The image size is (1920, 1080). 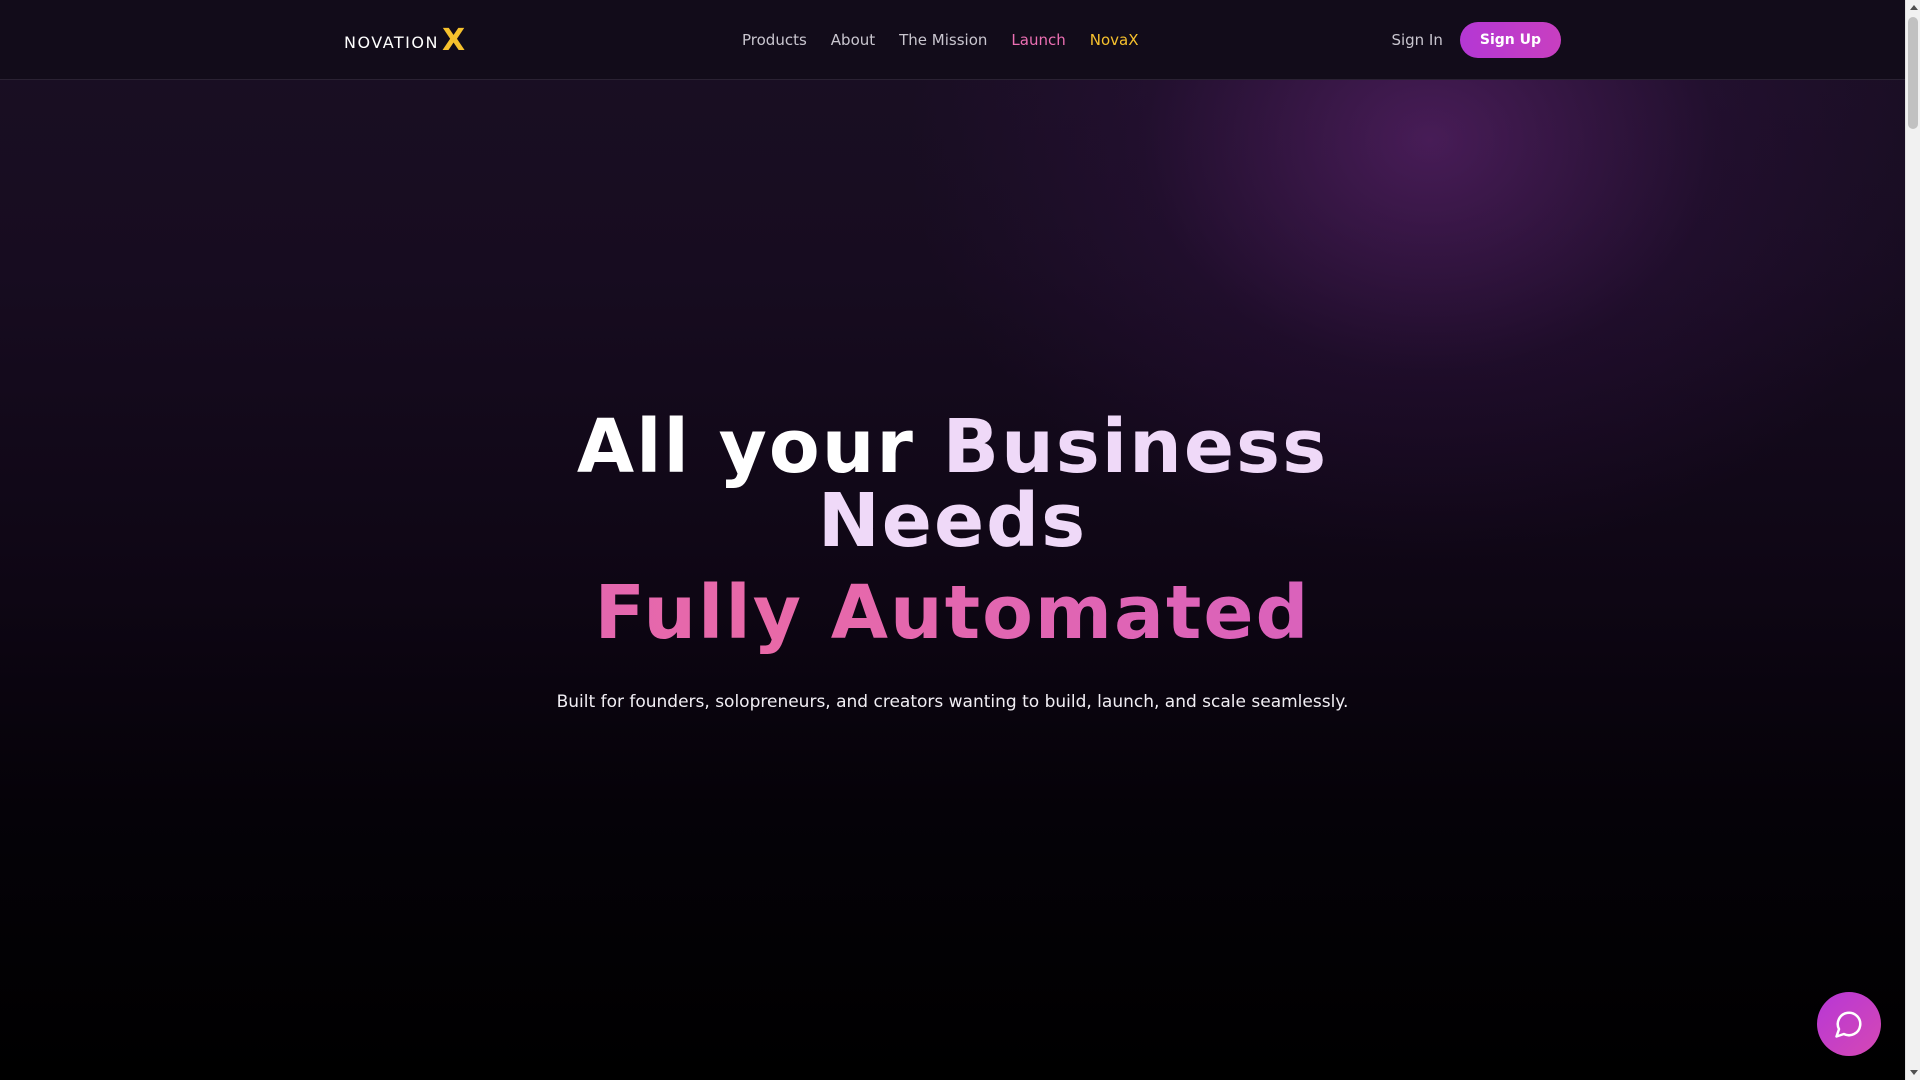 I want to click on auth-actions: Sign In Sign Up, so click(x=1476, y=40).